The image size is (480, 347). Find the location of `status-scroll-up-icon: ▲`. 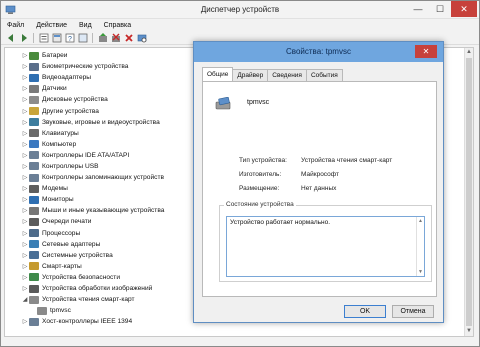

status-scroll-up-icon: ▲ is located at coordinates (420, 221).